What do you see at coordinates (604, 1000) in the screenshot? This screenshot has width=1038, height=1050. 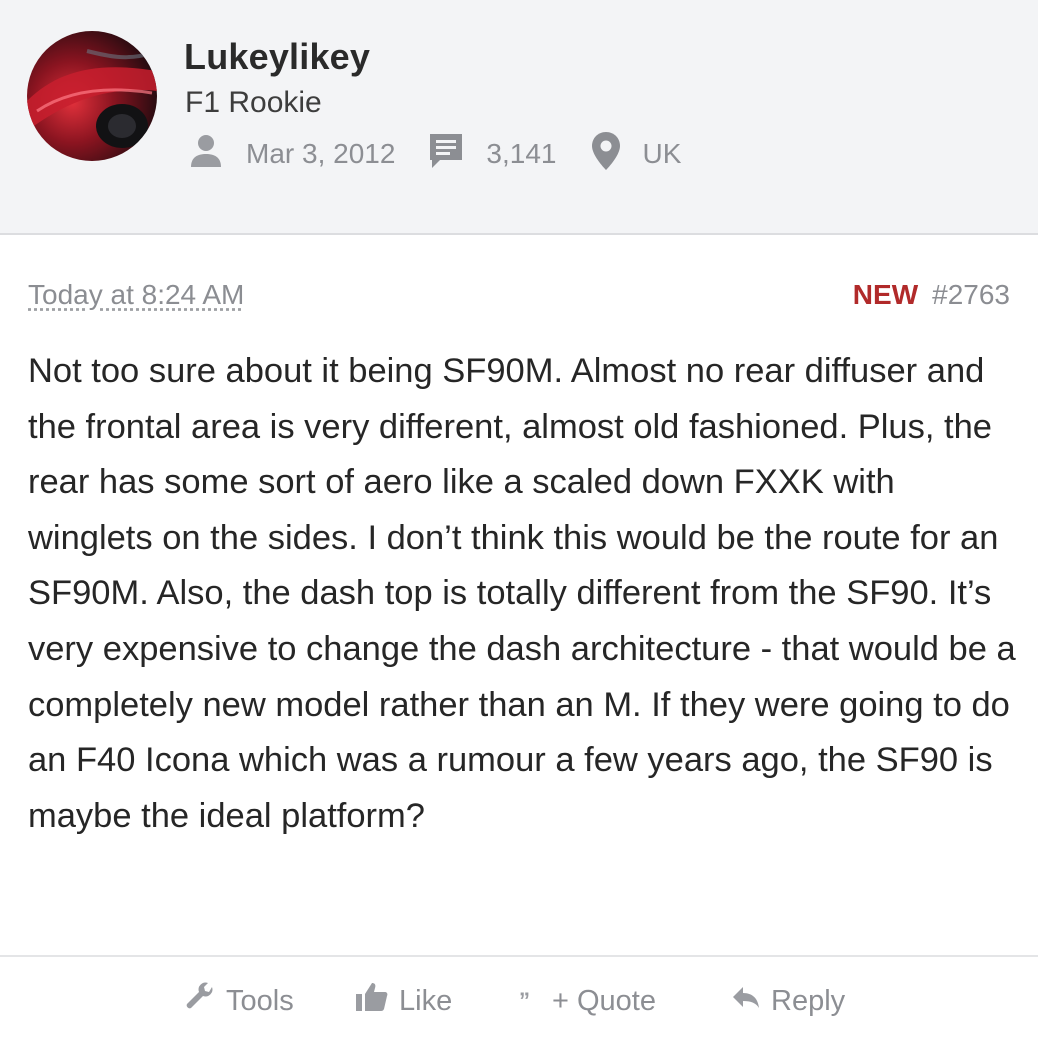 I see `quote-label: + Quote` at bounding box center [604, 1000].